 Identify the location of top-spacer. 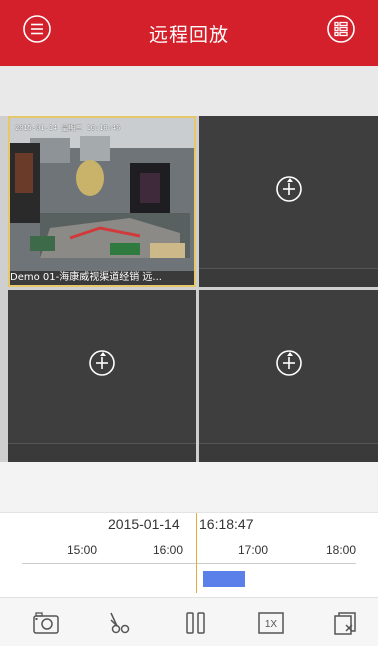
(189, 91).